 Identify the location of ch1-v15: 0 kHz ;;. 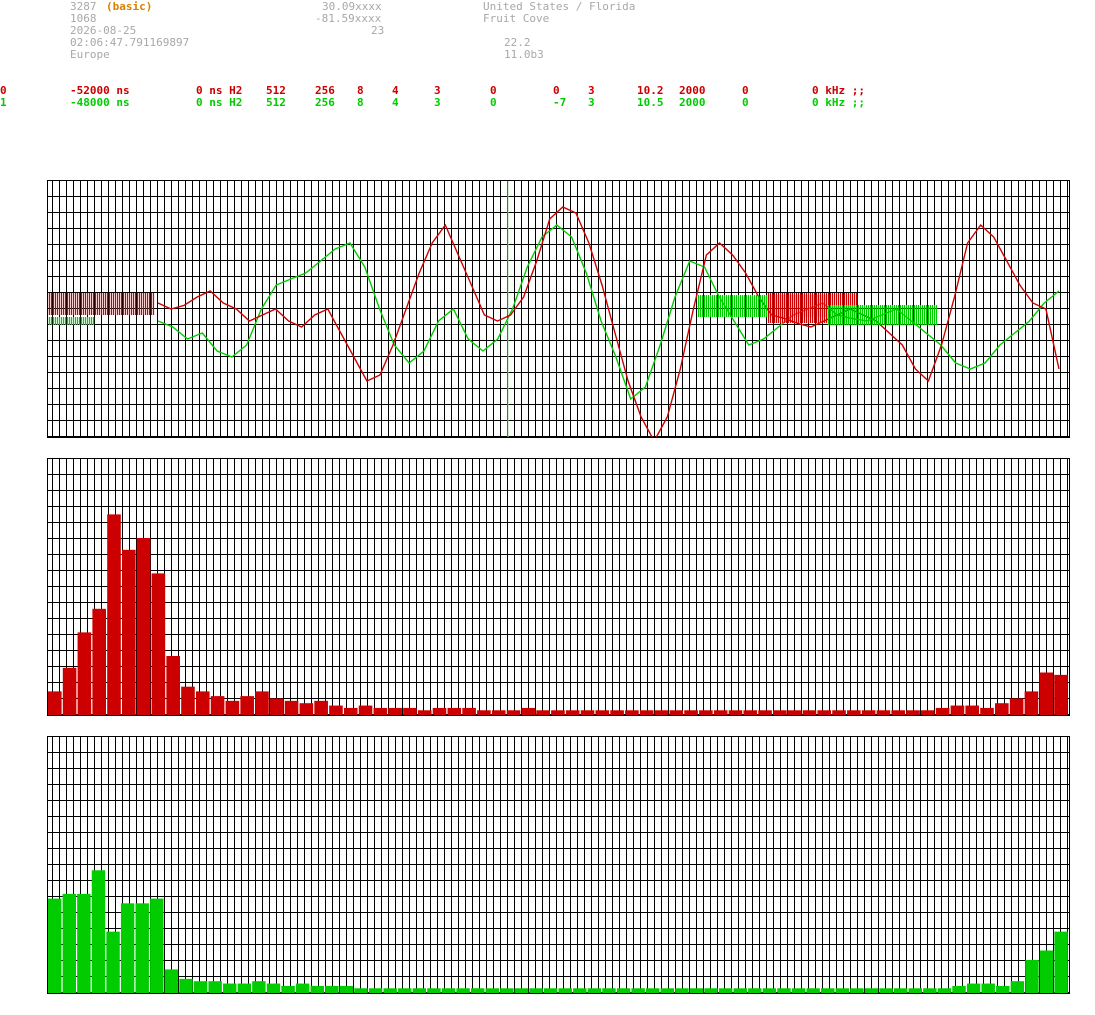
(838, 102).